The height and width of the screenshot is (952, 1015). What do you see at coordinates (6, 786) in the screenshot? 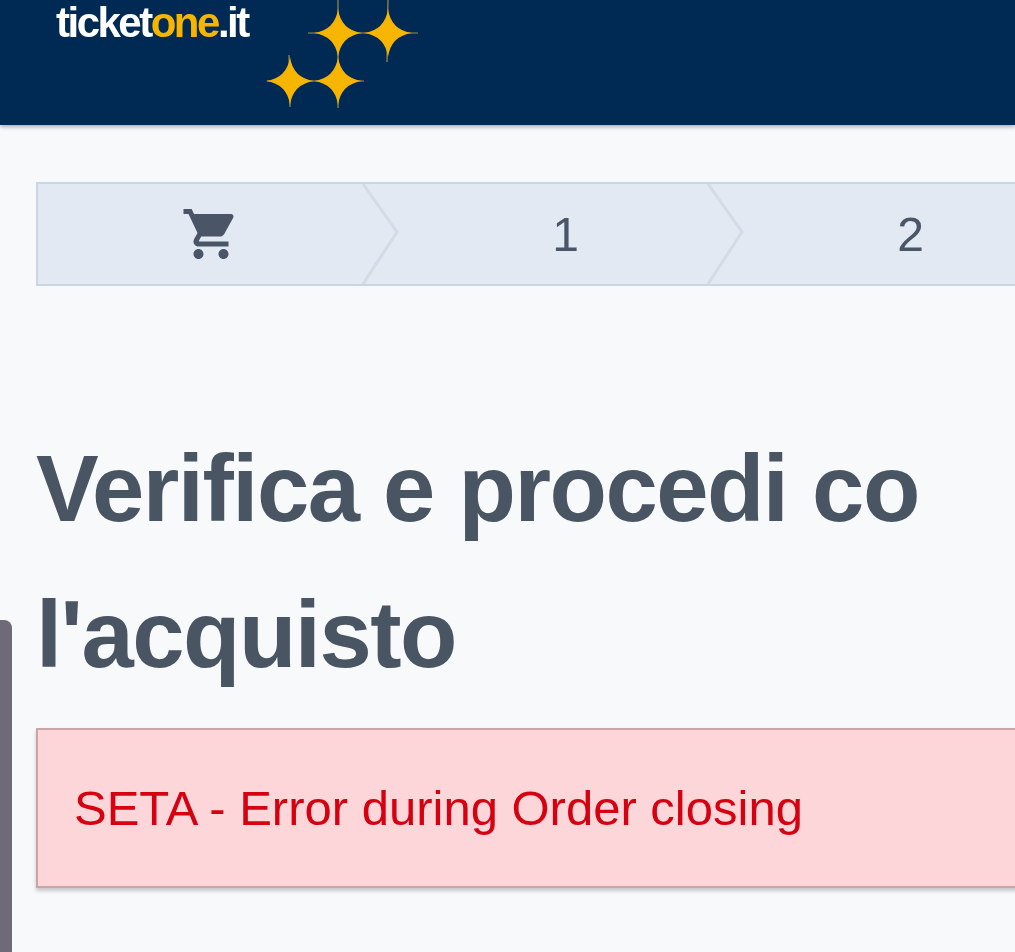
I see `side-handle` at bounding box center [6, 786].